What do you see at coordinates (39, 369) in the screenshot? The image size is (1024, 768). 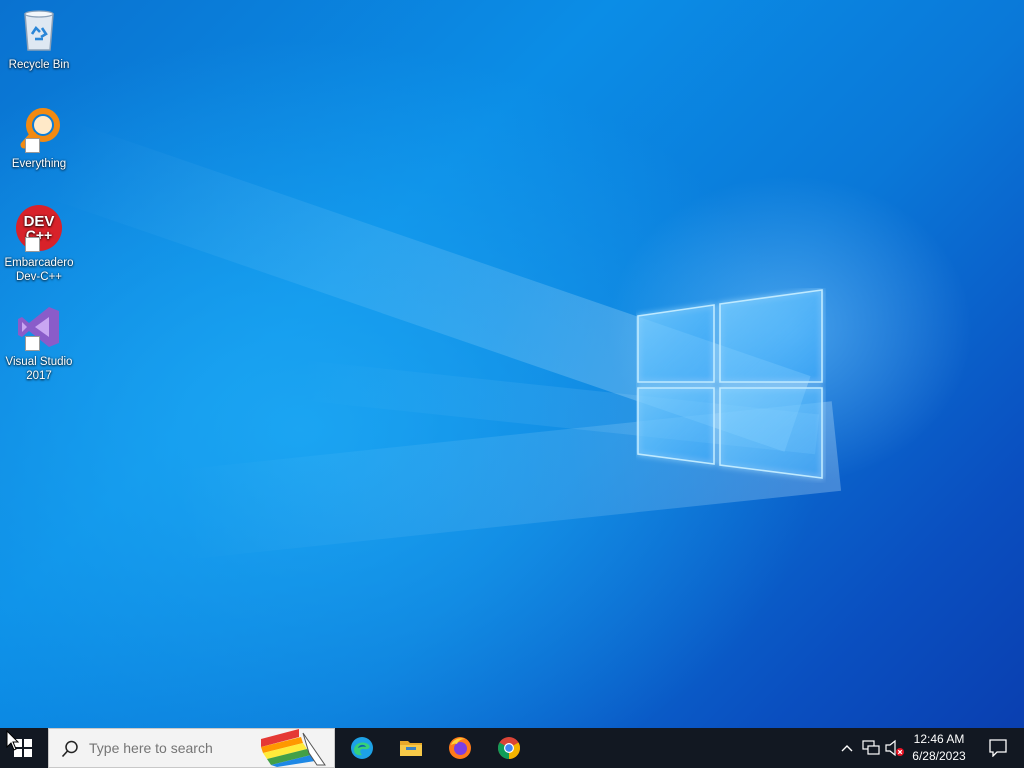 I see `desktop-icon-label: Visual Studio 2017` at bounding box center [39, 369].